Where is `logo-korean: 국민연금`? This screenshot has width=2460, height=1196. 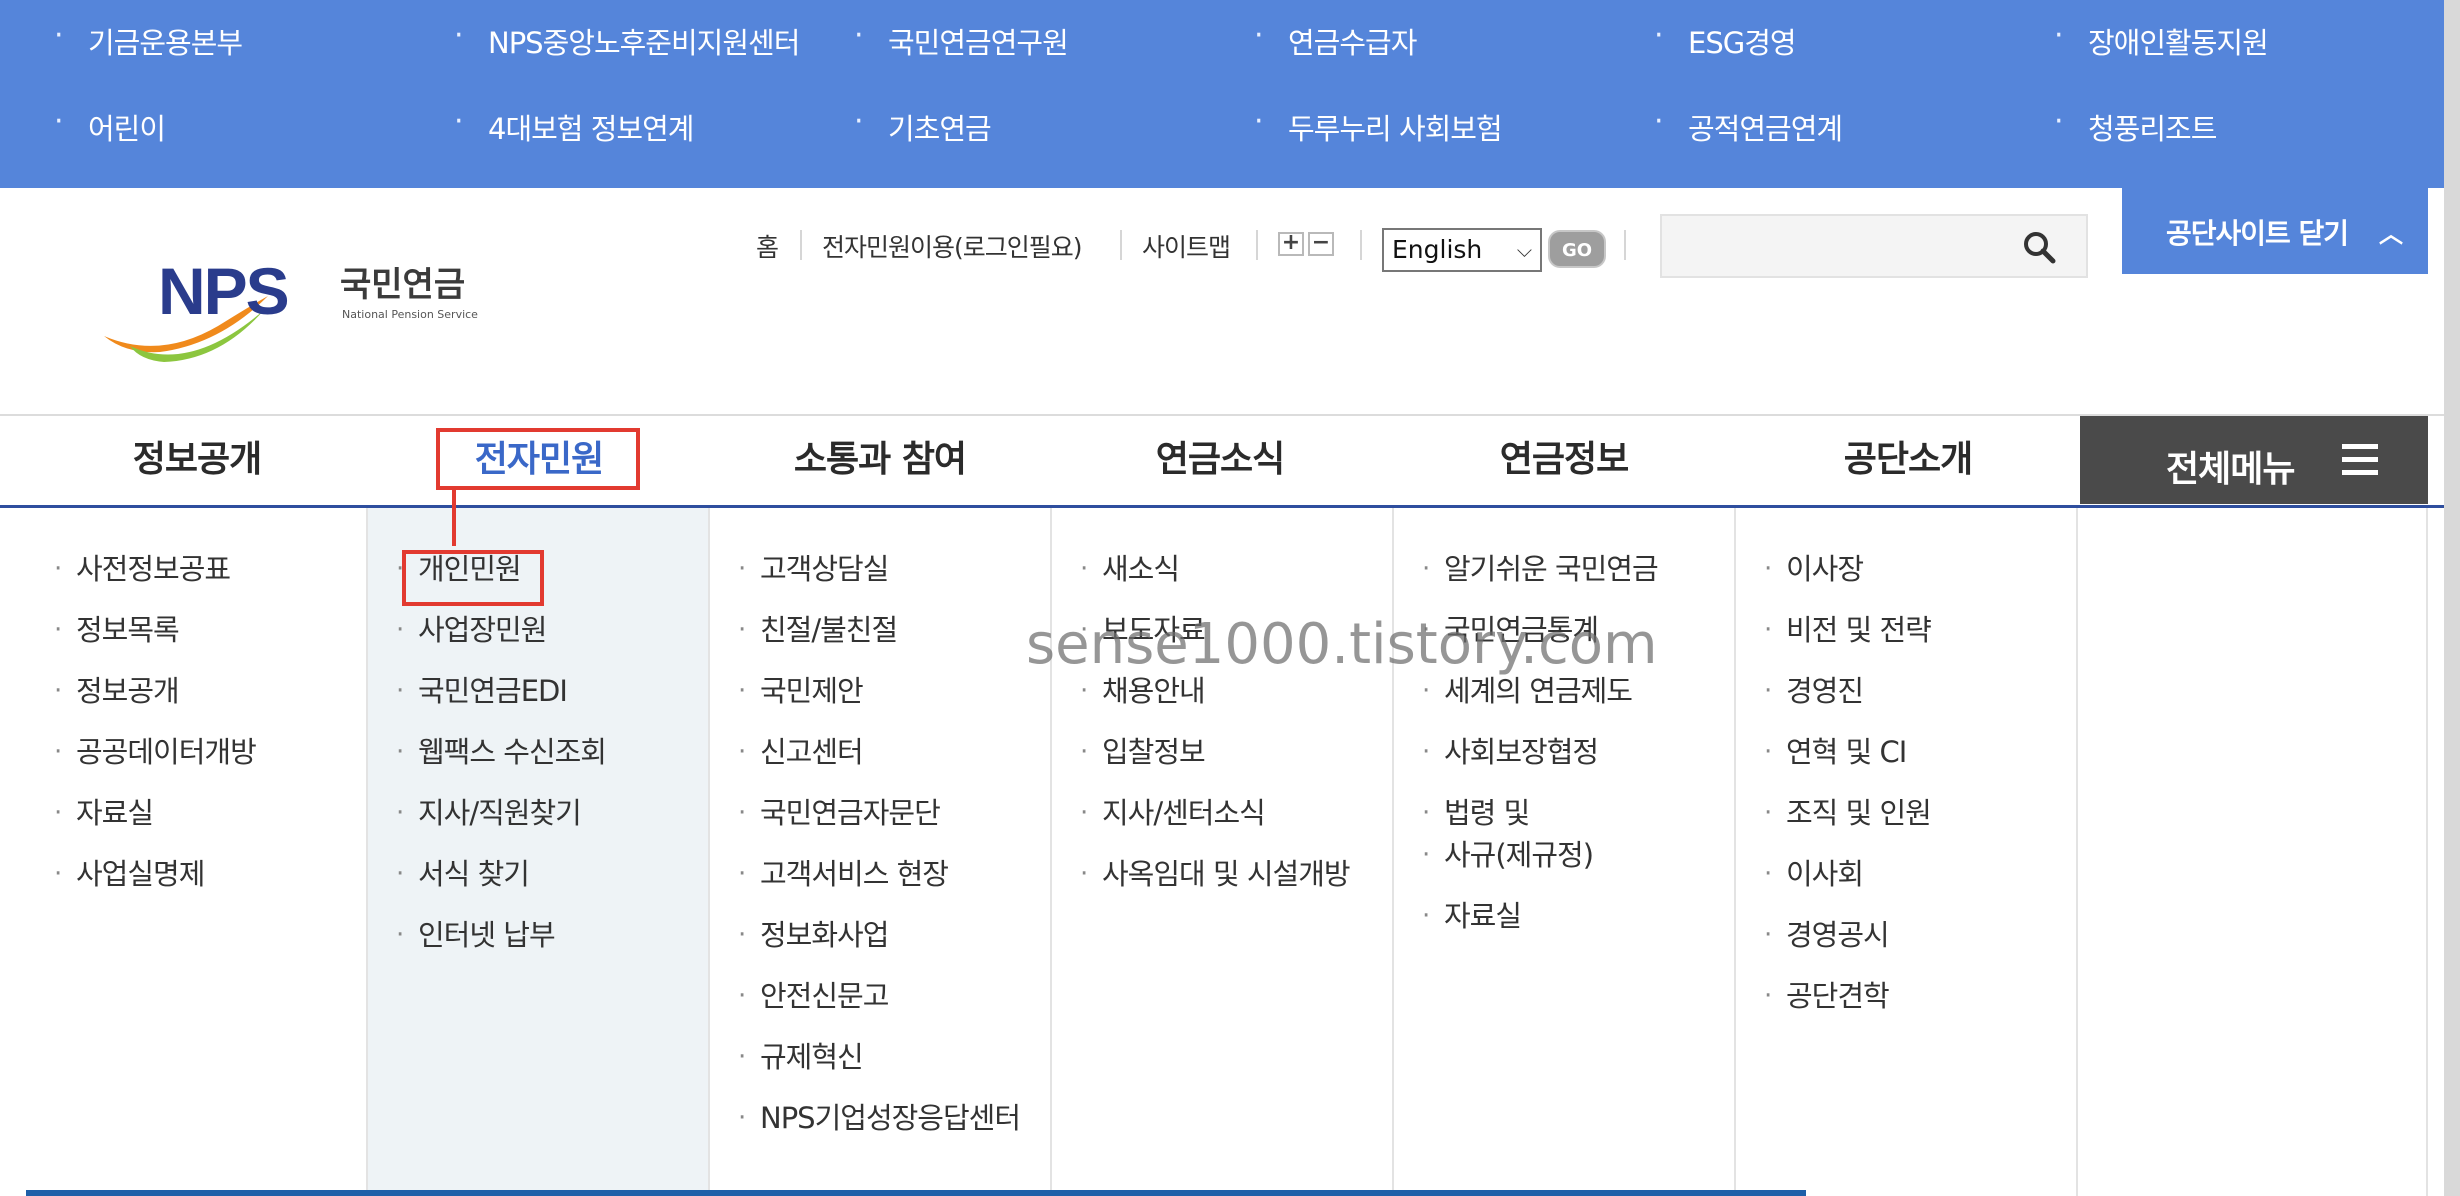 logo-korean: 국민연금 is located at coordinates (402, 285).